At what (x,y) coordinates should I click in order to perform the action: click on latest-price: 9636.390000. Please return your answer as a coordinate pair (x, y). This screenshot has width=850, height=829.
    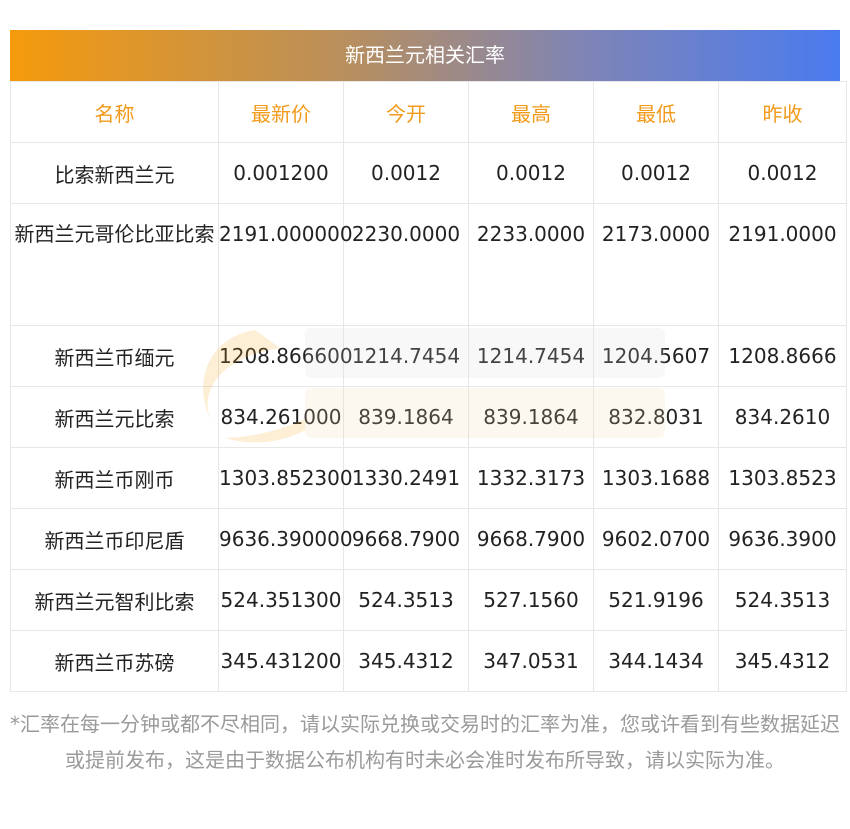
    Looking at the image, I should click on (285, 539).